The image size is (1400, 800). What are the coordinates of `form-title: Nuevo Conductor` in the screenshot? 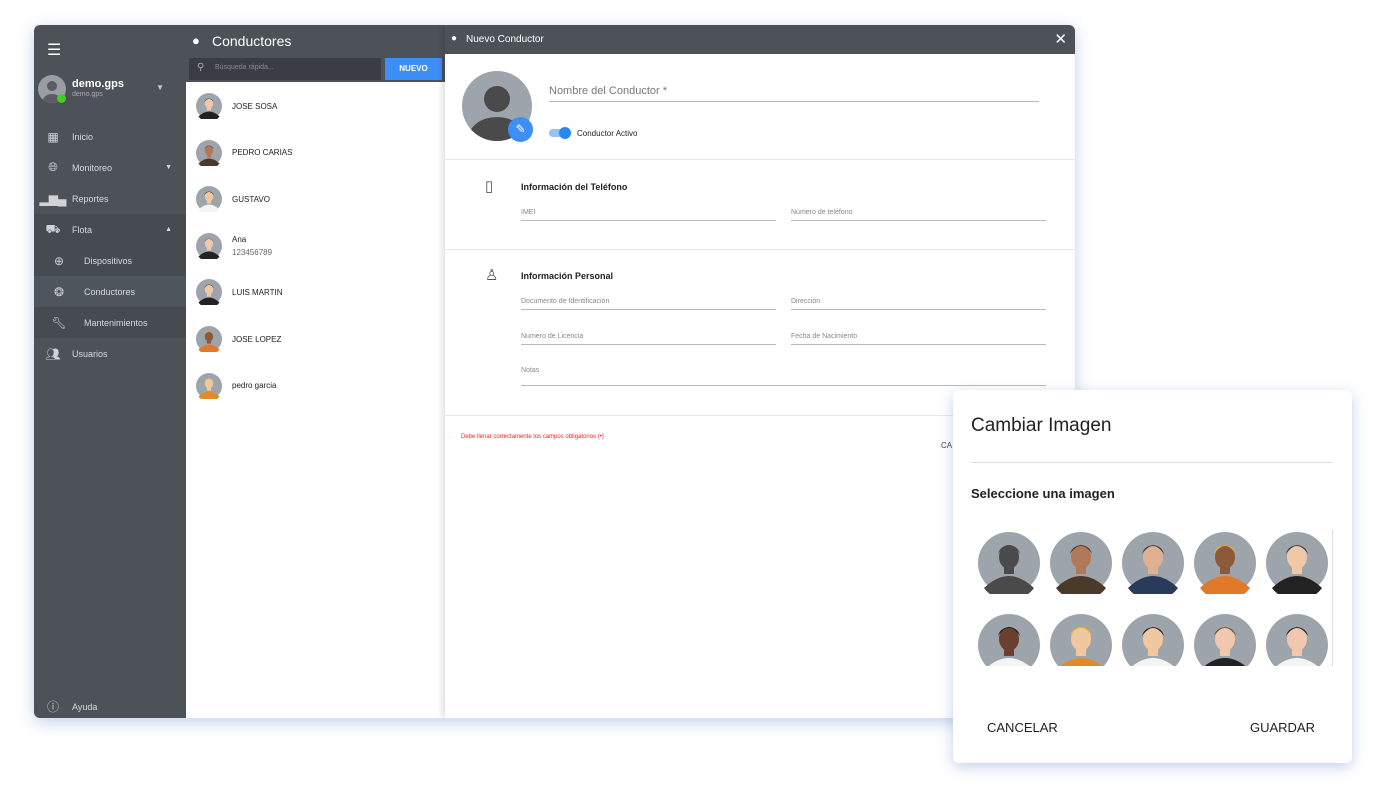 It's located at (505, 39).